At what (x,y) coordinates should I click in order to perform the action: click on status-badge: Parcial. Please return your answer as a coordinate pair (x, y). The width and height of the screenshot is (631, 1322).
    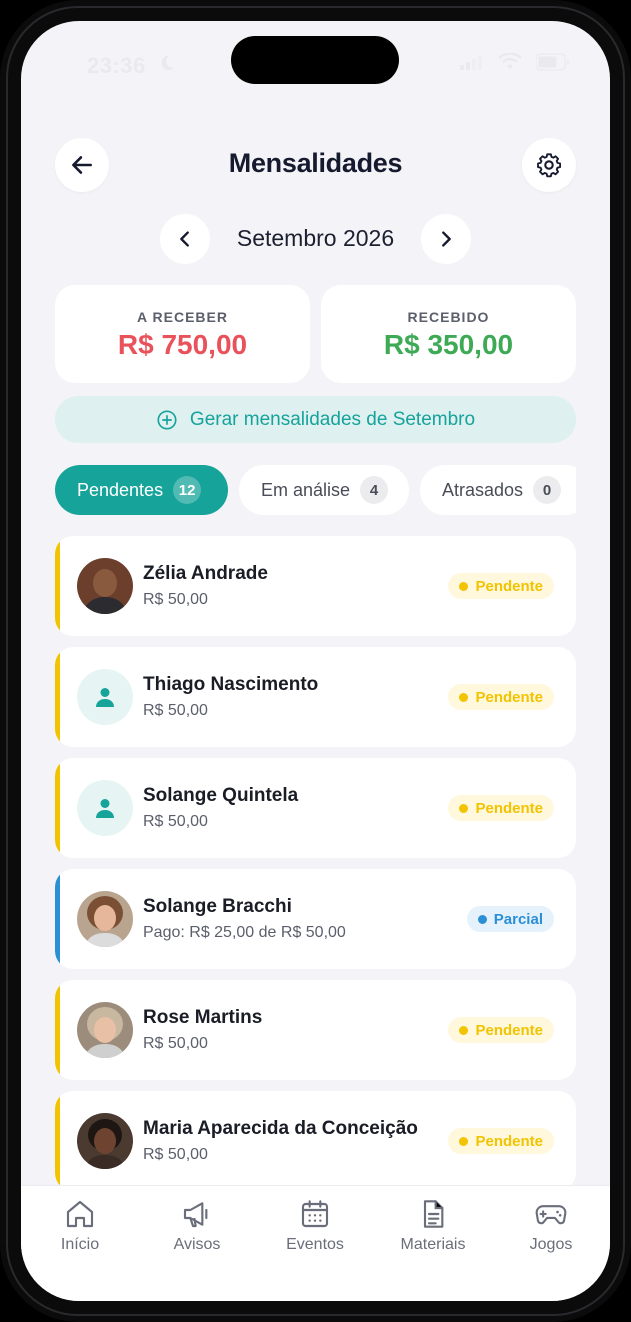
    Looking at the image, I should click on (510, 919).